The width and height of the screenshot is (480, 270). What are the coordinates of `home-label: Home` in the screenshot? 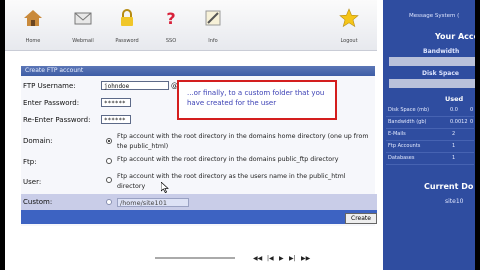 It's located at (33, 41).